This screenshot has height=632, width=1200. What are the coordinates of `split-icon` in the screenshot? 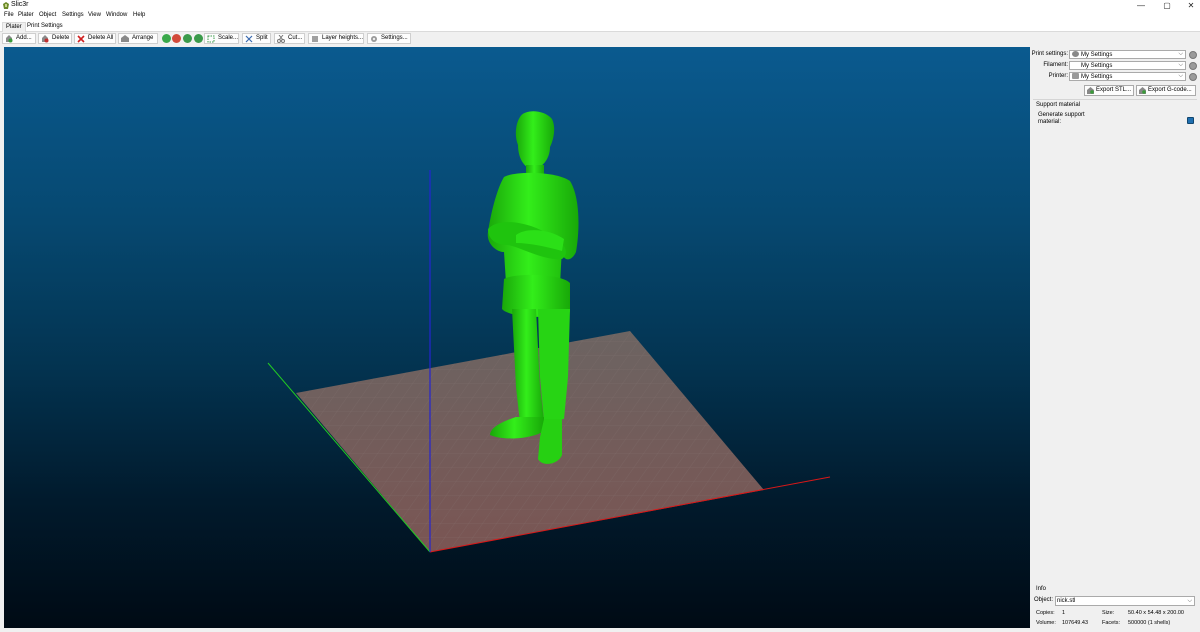 It's located at (249, 39).